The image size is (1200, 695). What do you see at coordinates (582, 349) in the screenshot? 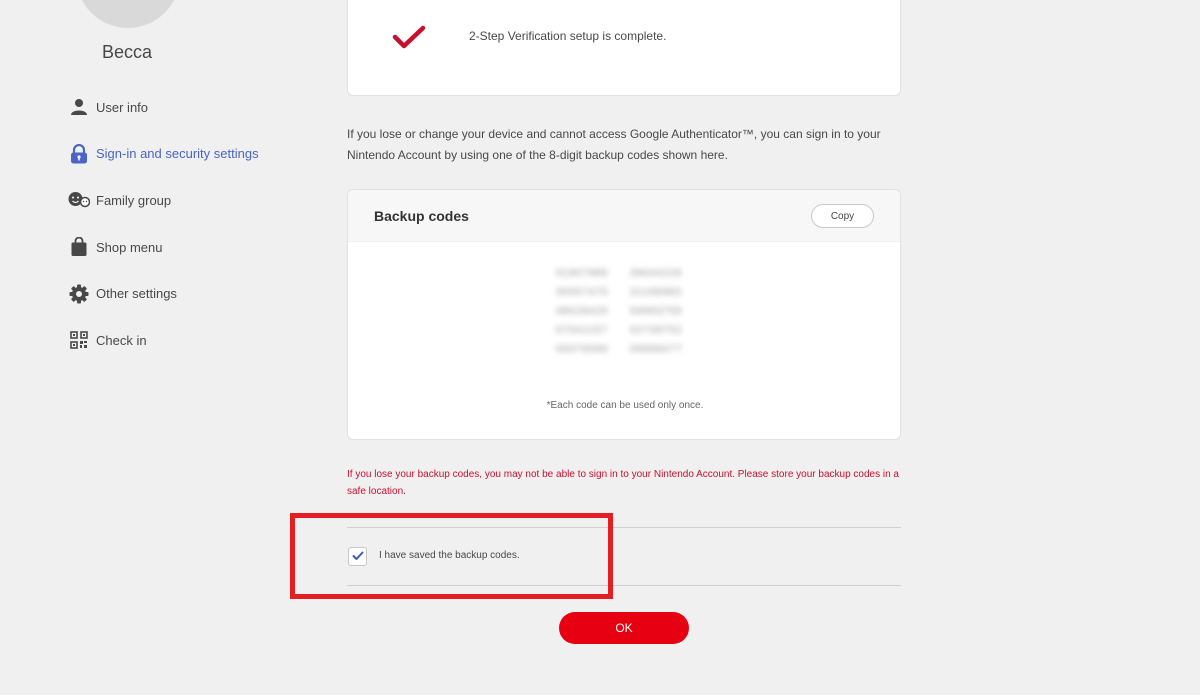
I see `backup-code: 00076590` at bounding box center [582, 349].